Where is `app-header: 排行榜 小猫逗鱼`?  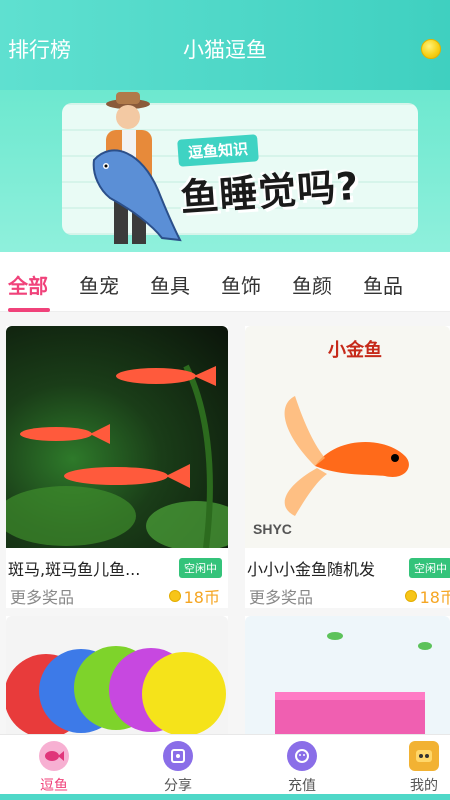
app-header: 排行榜 小猫逗鱼 is located at coordinates (225, 45).